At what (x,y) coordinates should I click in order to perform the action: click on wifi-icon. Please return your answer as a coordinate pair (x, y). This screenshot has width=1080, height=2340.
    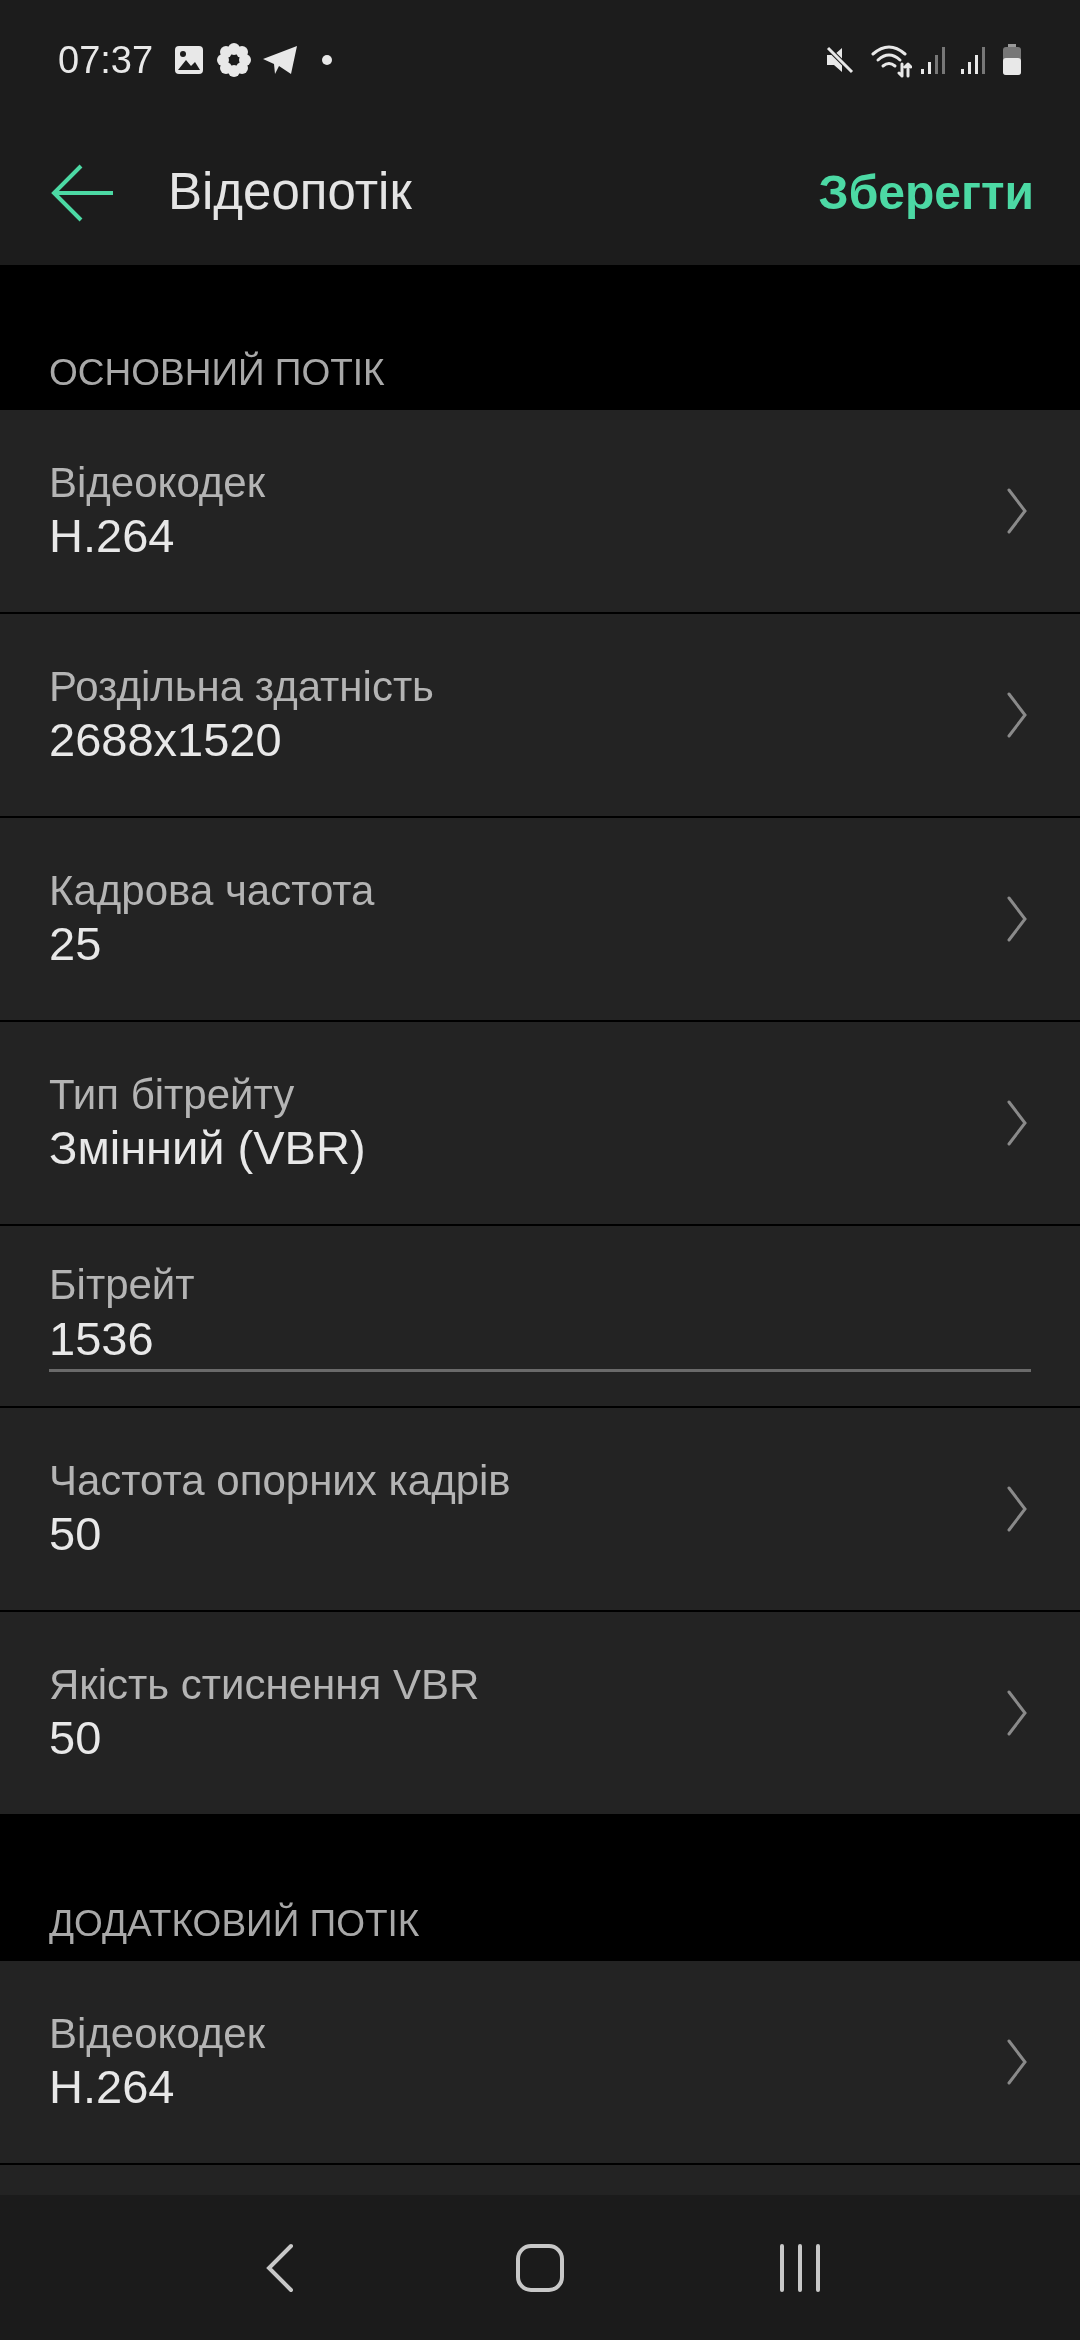
    Looking at the image, I should click on (891, 60).